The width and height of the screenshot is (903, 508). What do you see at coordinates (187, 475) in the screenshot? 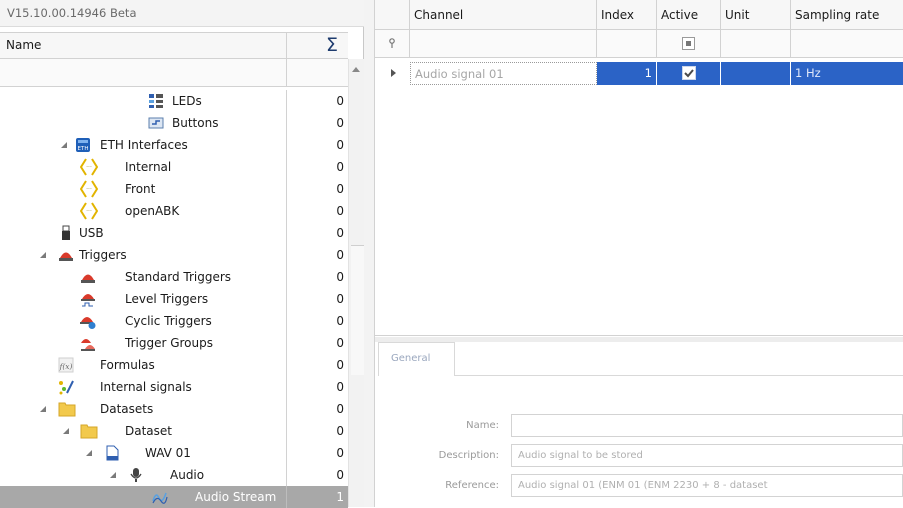
I see `tree-item-label: Audio` at bounding box center [187, 475].